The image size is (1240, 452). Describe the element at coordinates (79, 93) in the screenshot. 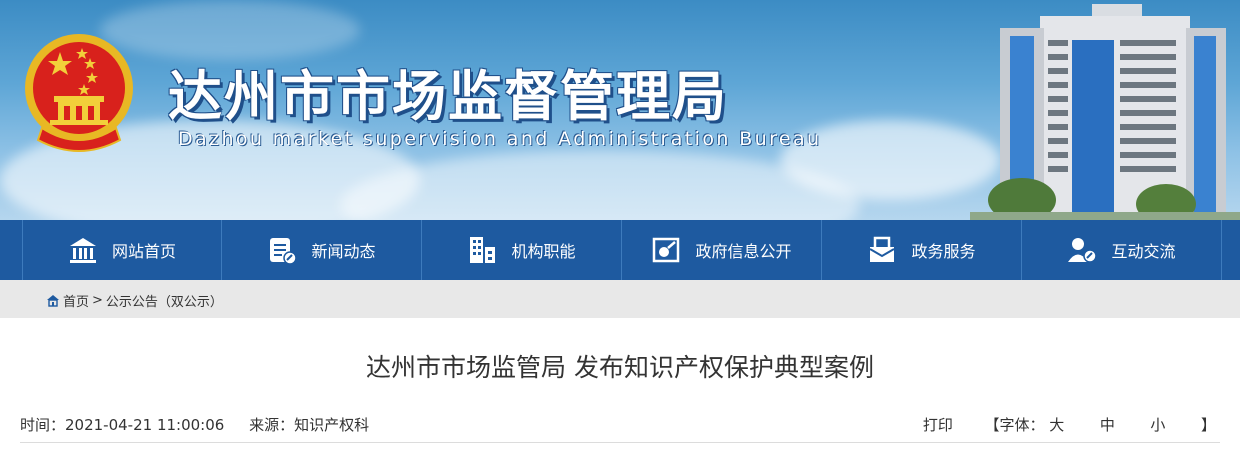

I see `national-emblem-icon` at that location.